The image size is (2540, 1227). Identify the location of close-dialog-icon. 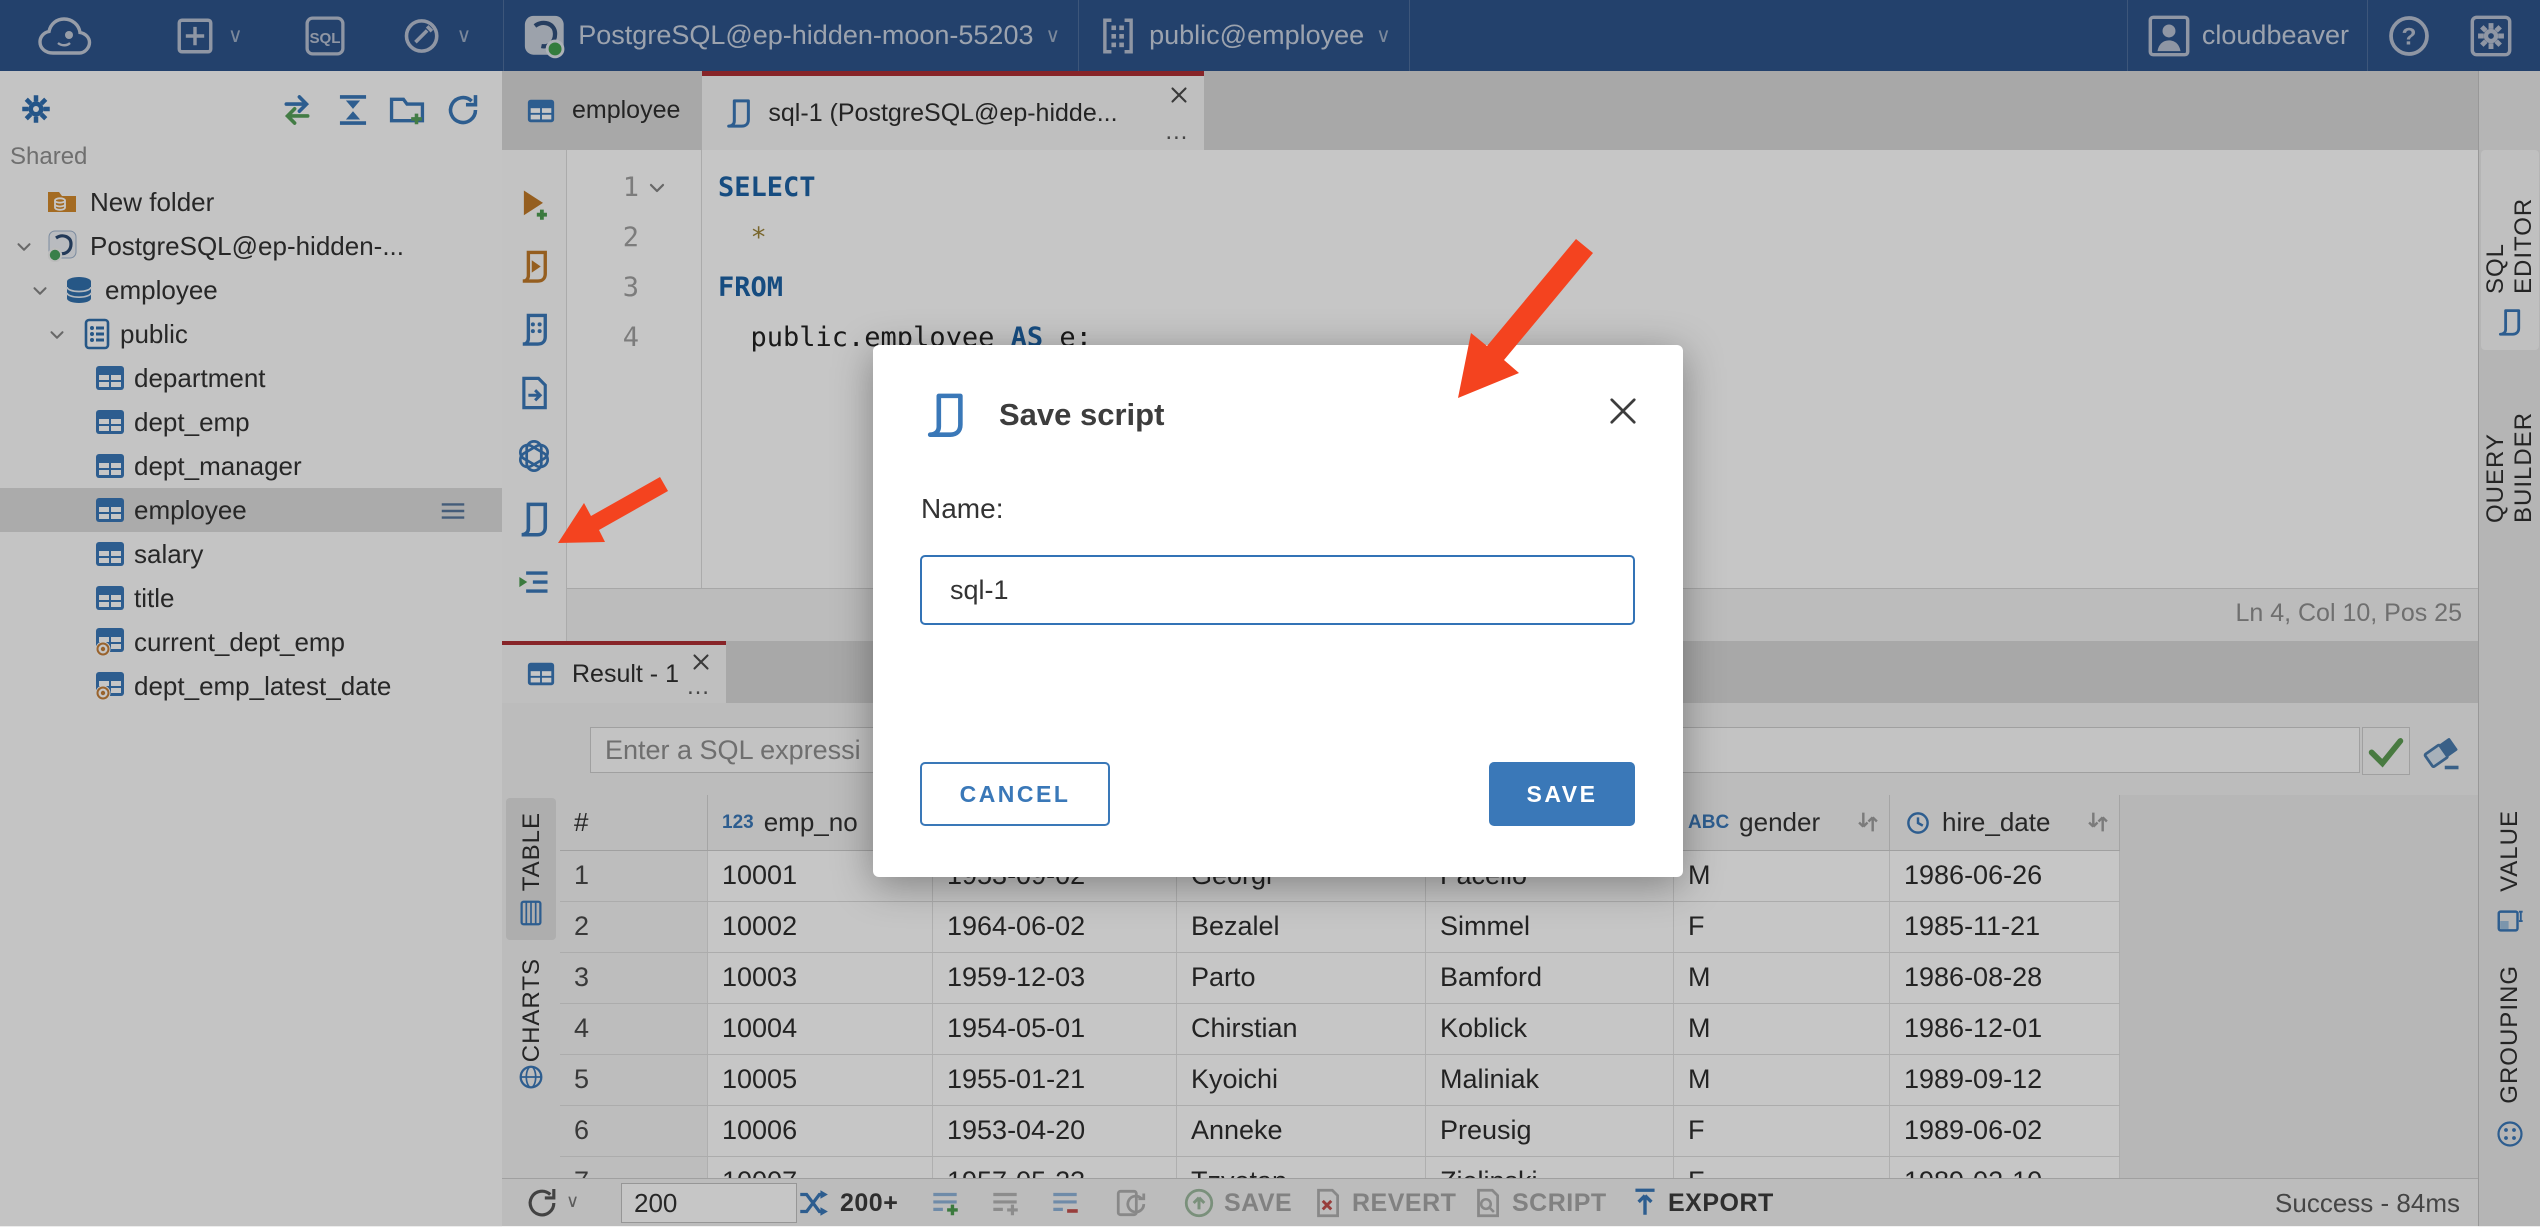
(1623, 411).